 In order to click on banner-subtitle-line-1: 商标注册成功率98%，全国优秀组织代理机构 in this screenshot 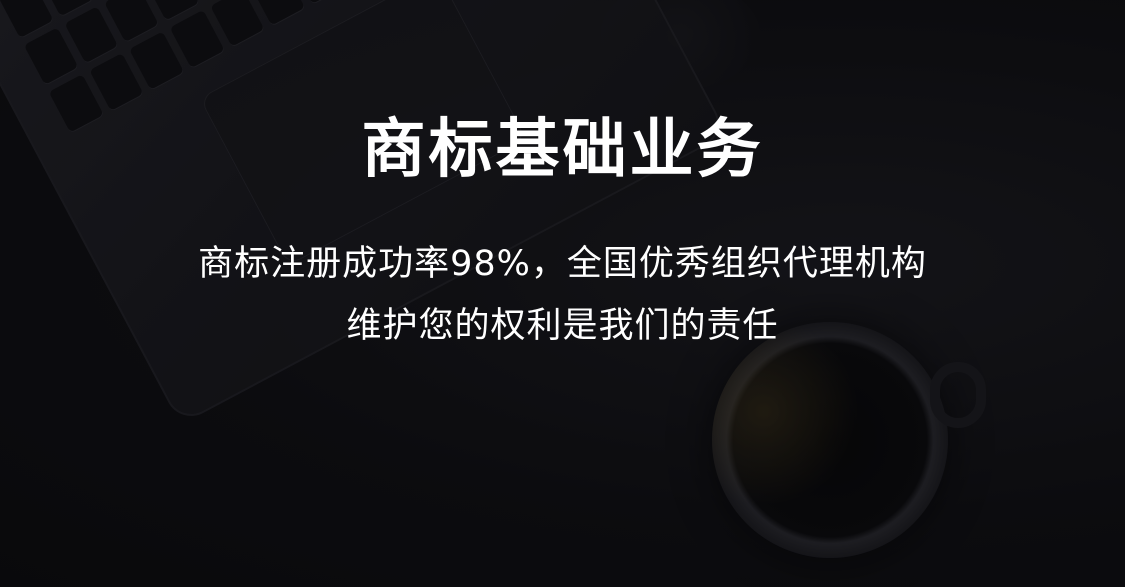, I will do `click(562, 264)`.